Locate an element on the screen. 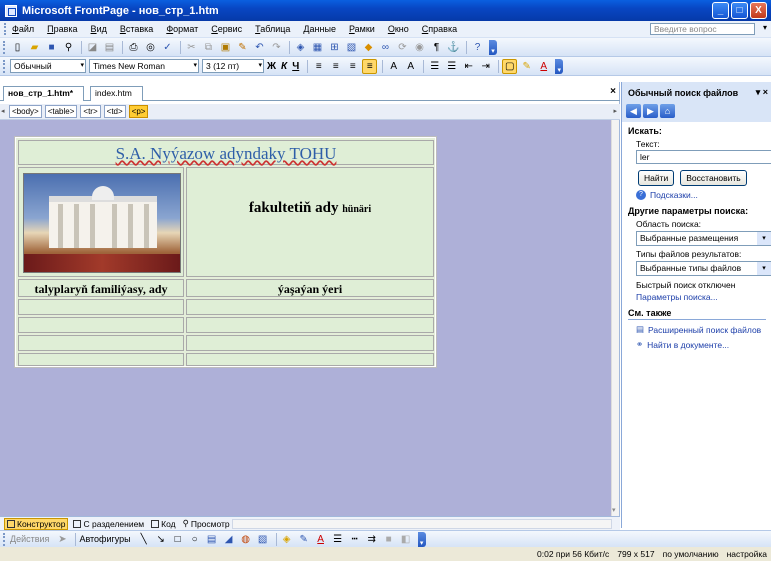 The width and height of the screenshot is (771, 561). close-button: X is located at coordinates (758, 10).